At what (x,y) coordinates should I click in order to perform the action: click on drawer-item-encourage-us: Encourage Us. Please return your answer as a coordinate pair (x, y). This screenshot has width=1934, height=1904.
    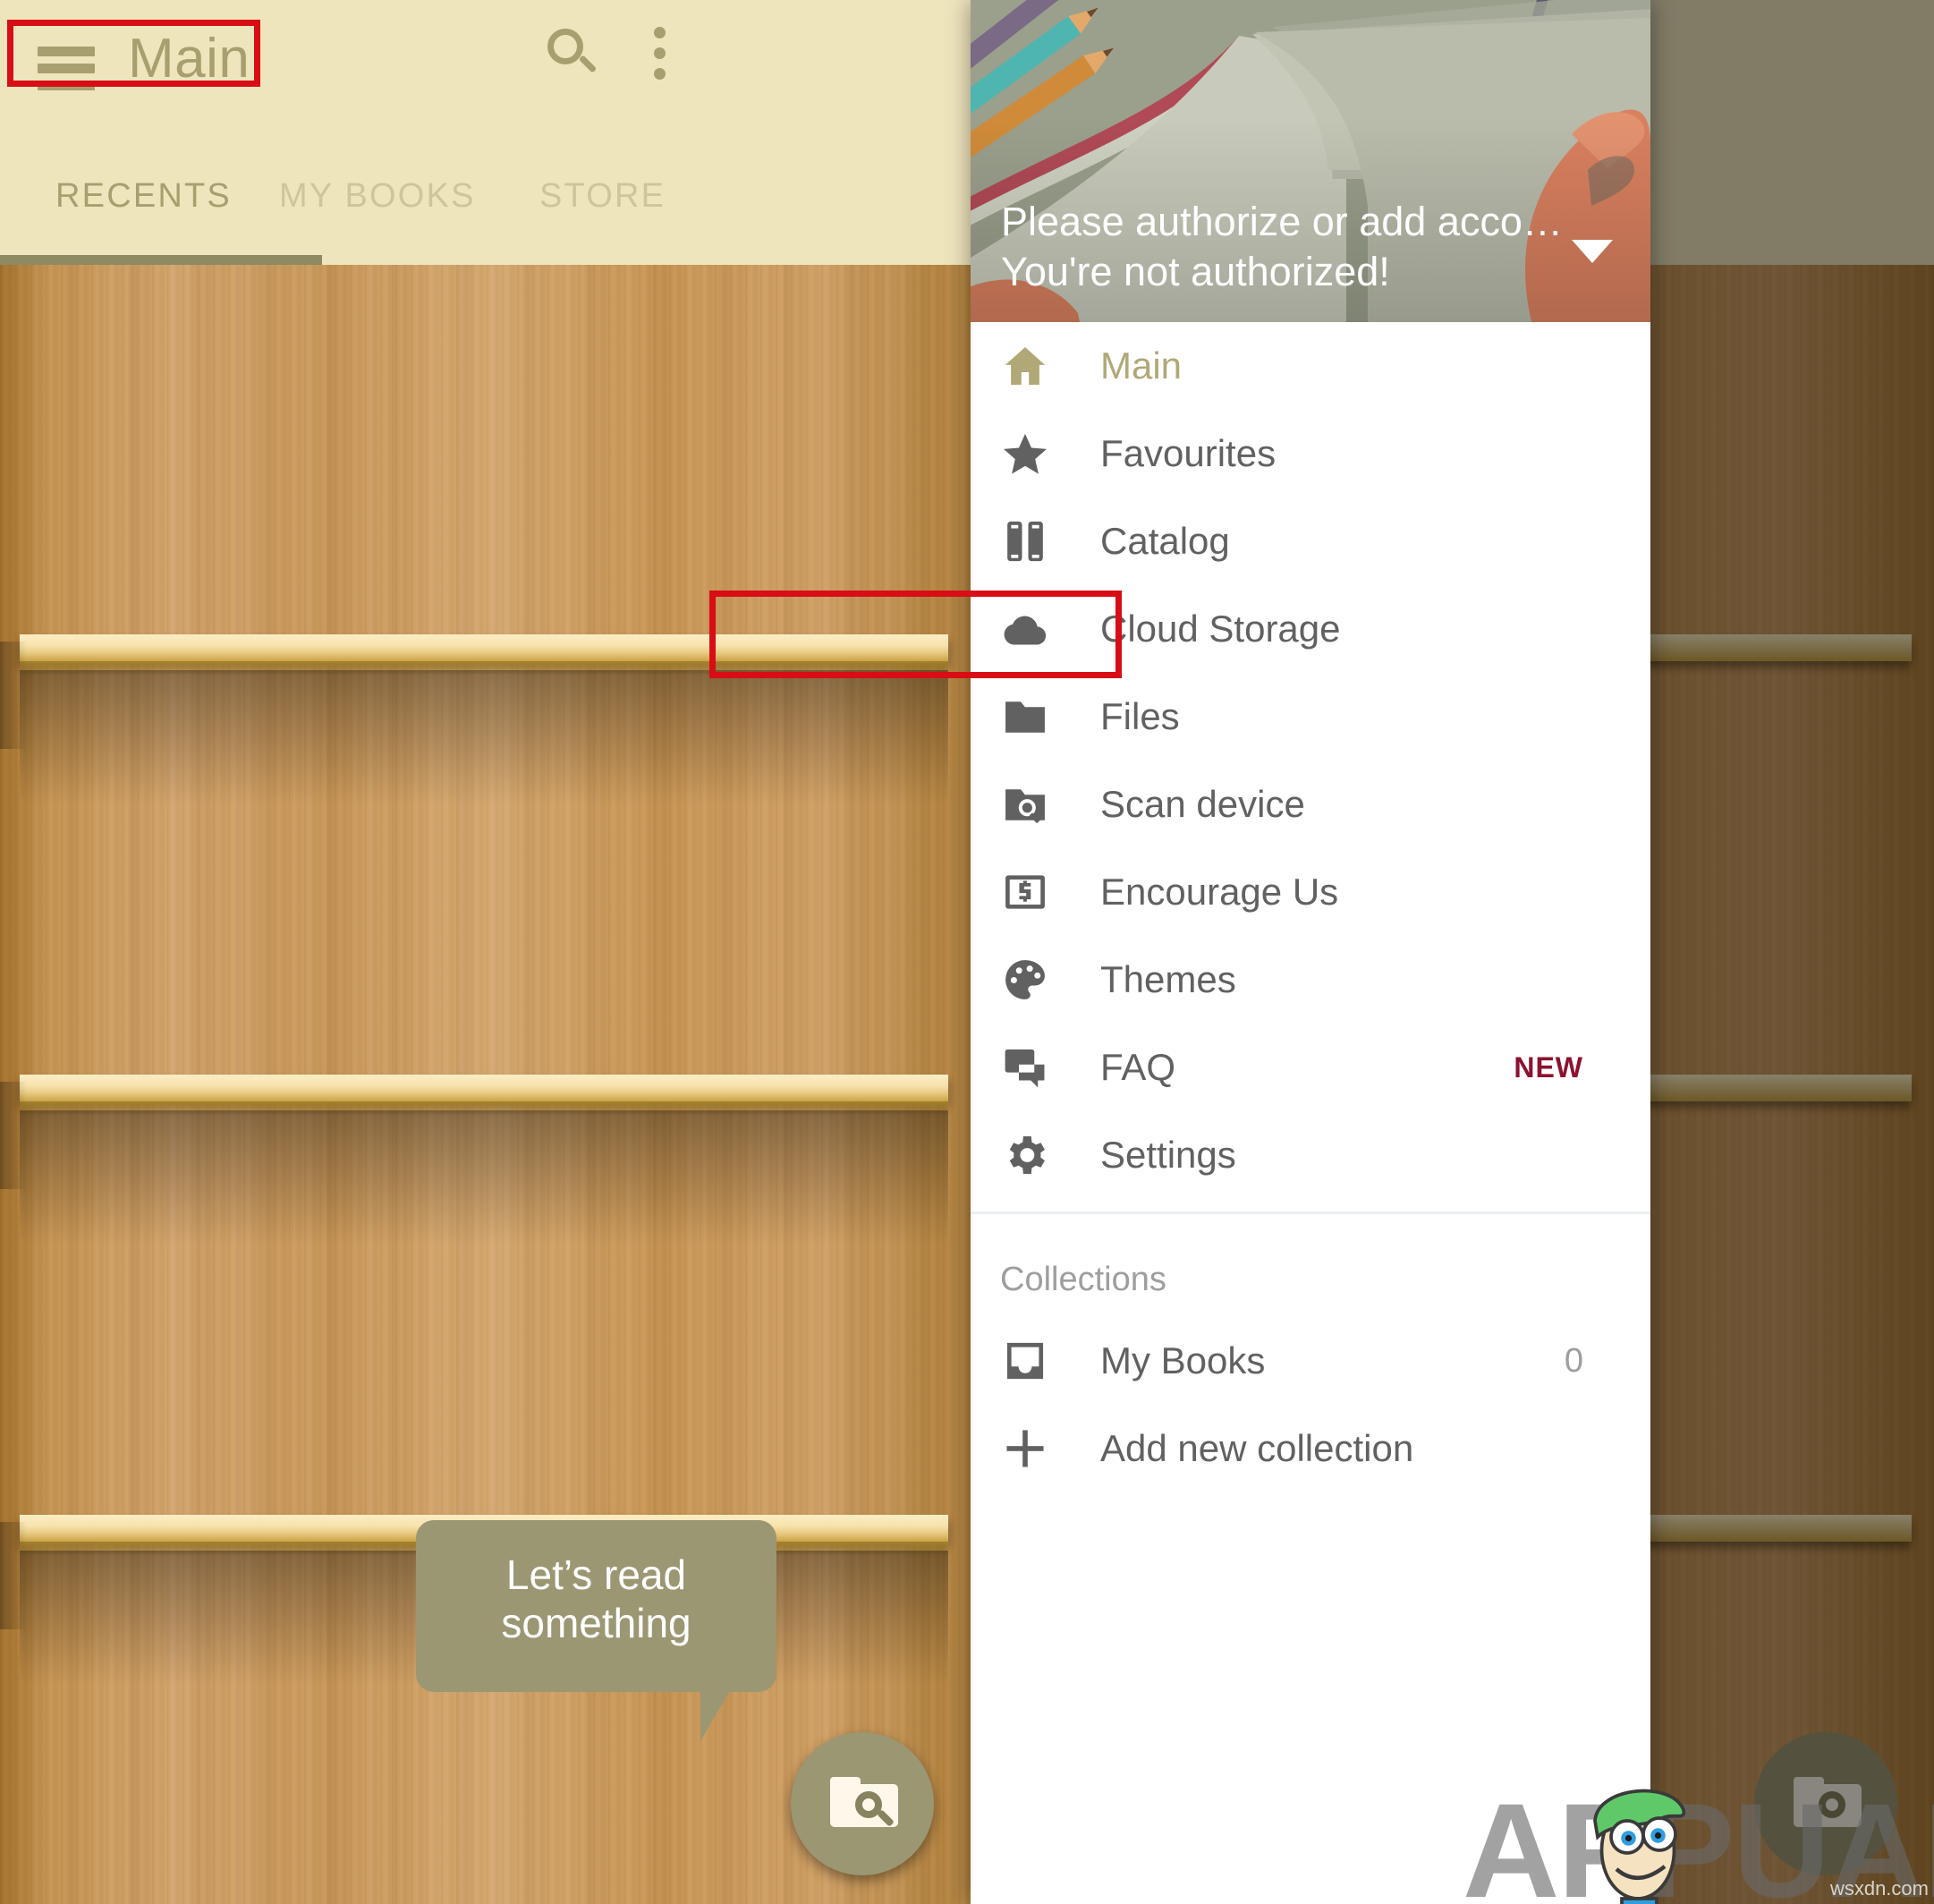
    Looking at the image, I should click on (1310, 892).